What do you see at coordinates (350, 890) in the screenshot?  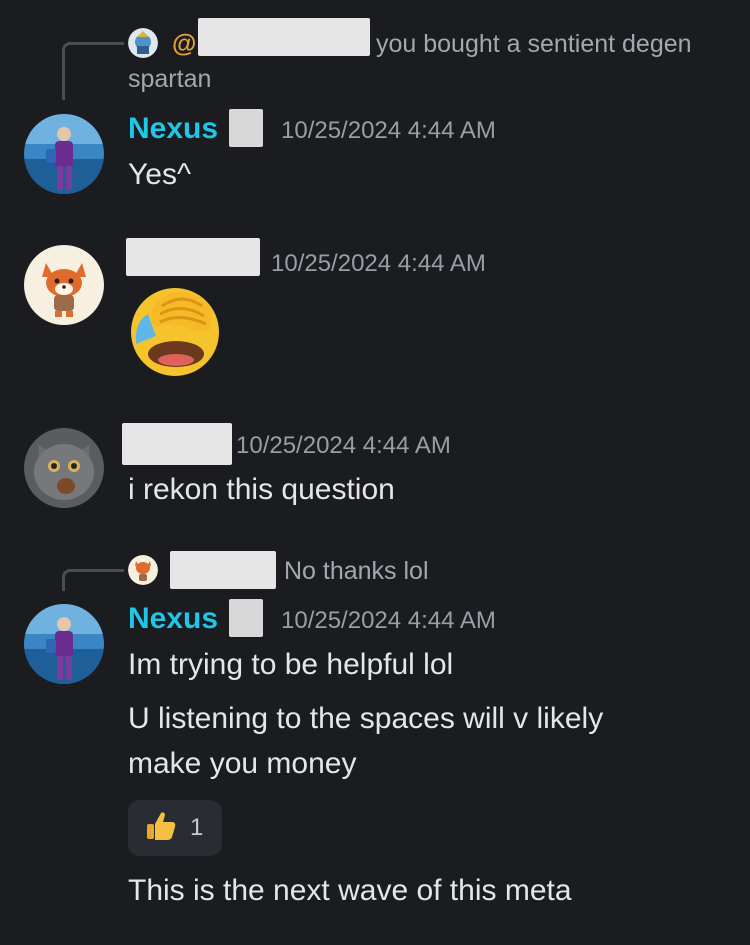 I see `message-text: This is the next wave of this meta` at bounding box center [350, 890].